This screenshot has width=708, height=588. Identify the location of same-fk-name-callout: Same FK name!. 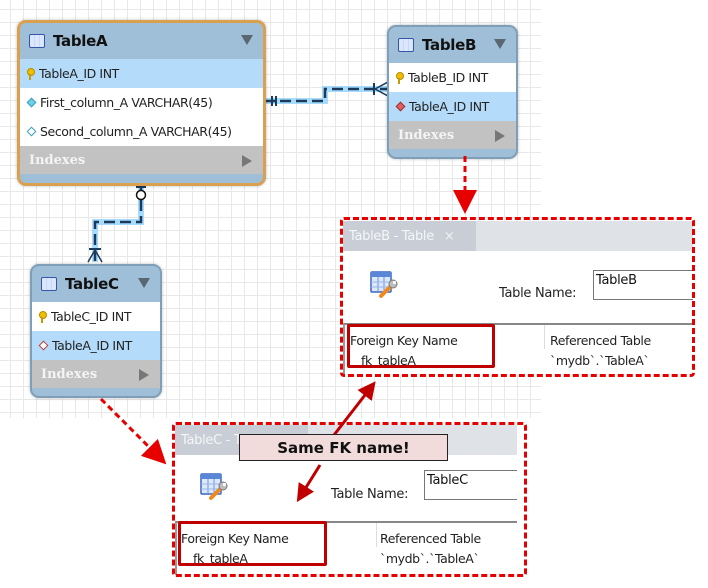
(343, 447).